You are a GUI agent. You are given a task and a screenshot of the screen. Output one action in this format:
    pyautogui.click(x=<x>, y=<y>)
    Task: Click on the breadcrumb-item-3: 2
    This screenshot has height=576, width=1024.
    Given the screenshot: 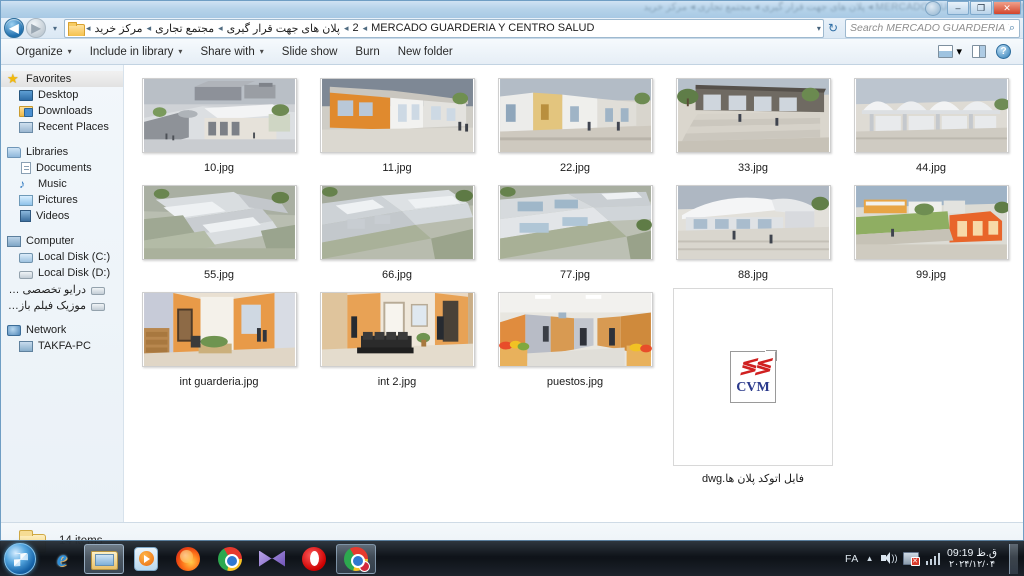 What is the action you would take?
    pyautogui.click(x=355, y=28)
    